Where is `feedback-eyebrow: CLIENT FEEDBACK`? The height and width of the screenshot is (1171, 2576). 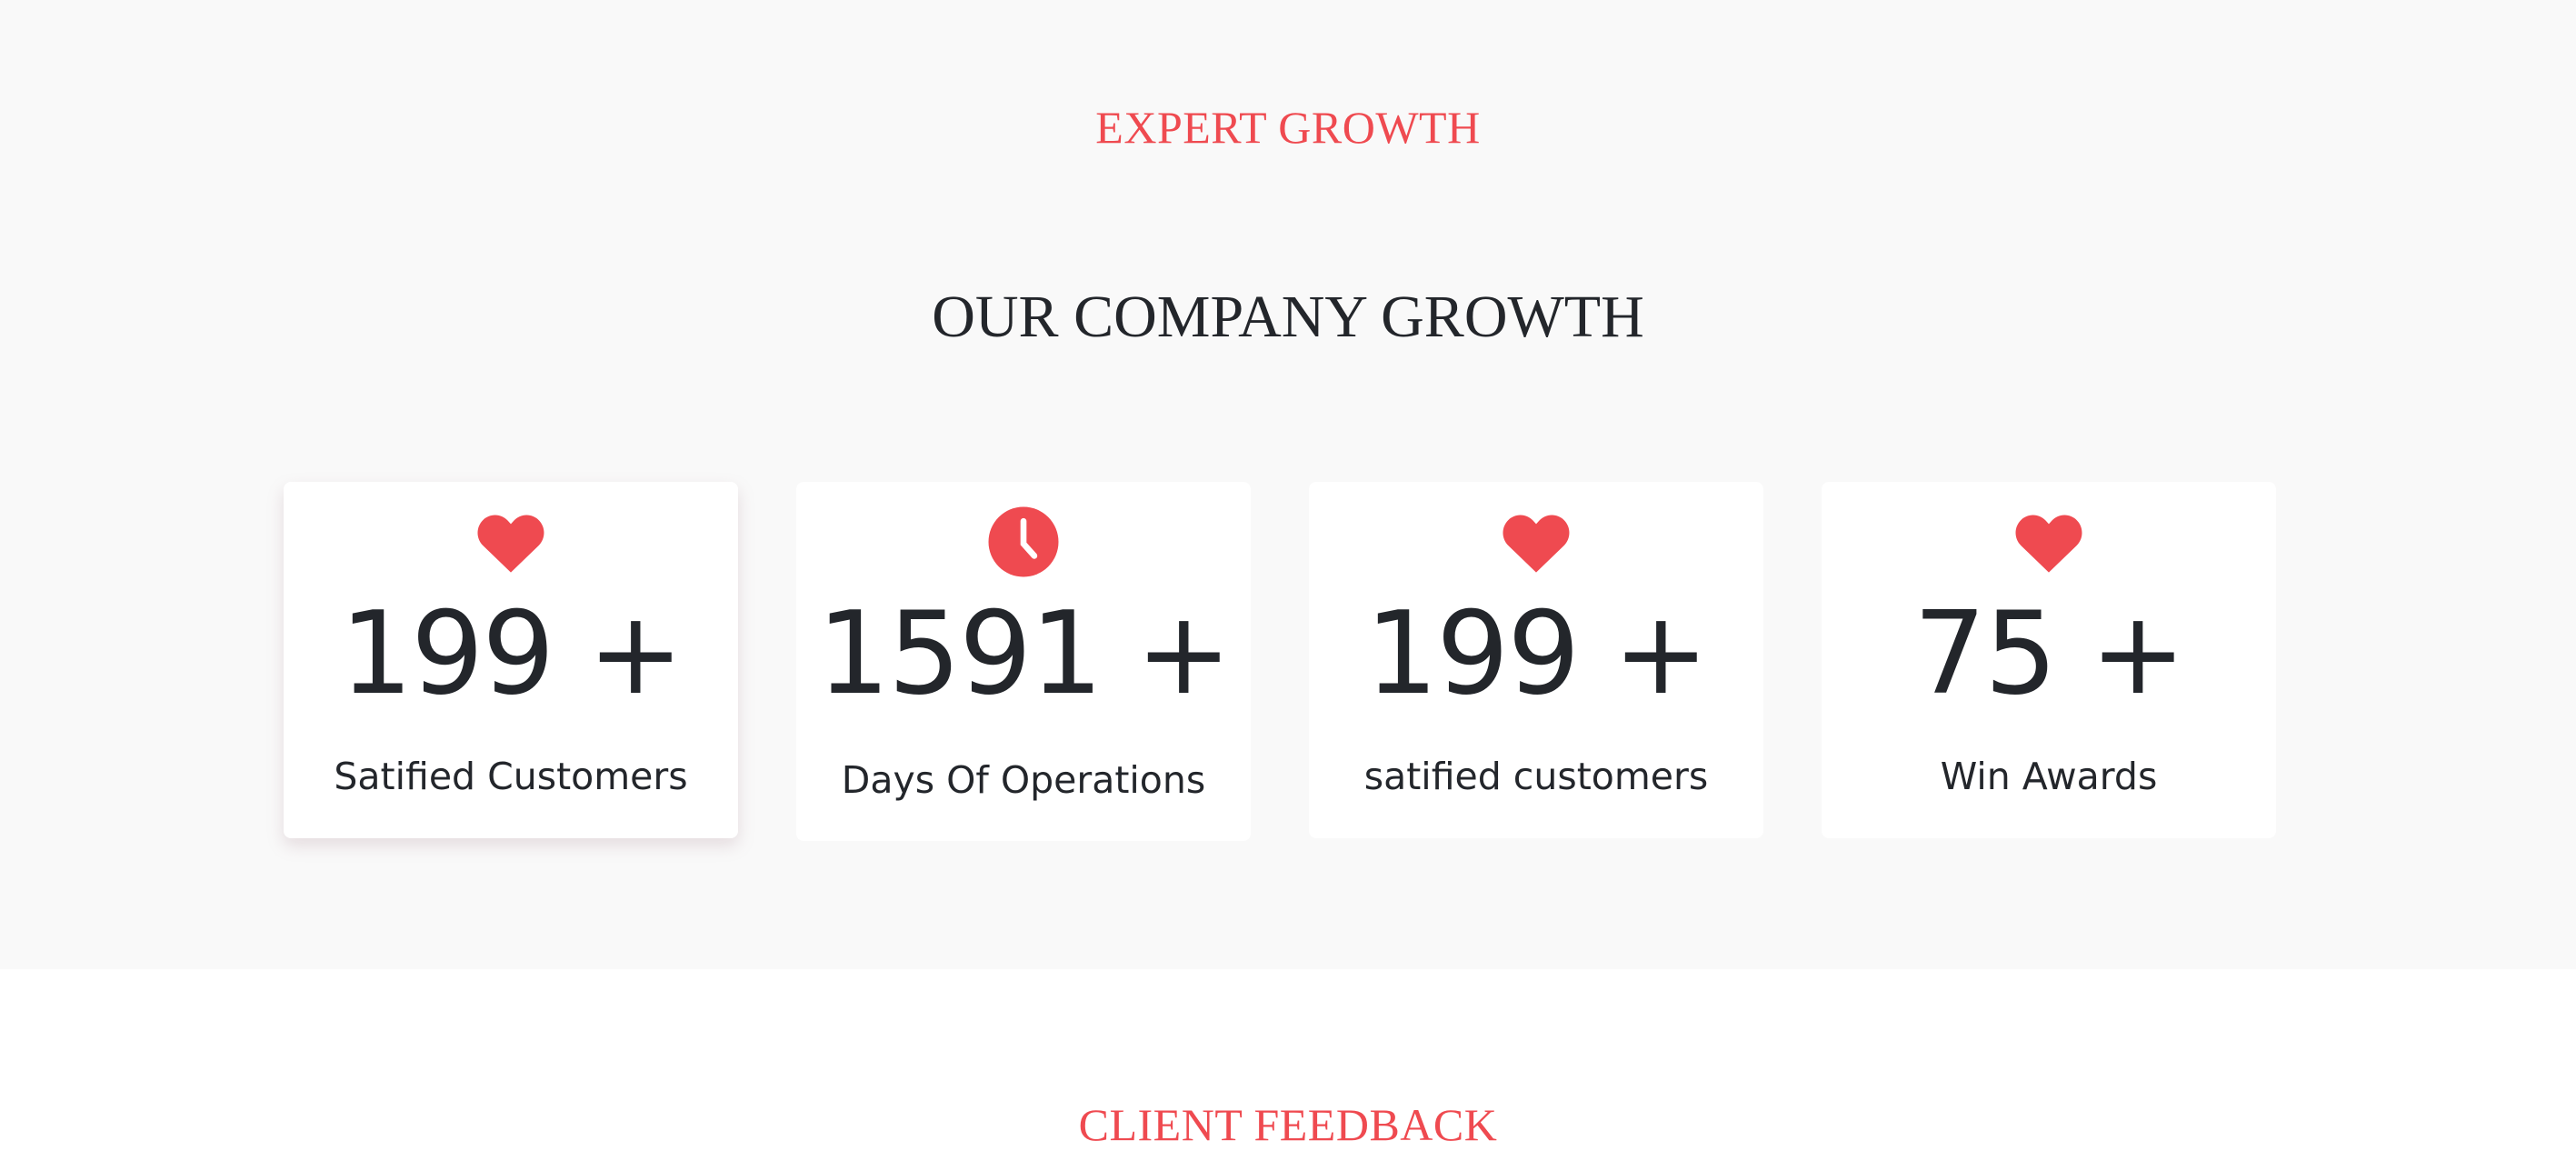 feedback-eyebrow: CLIENT FEEDBACK is located at coordinates (1288, 1124).